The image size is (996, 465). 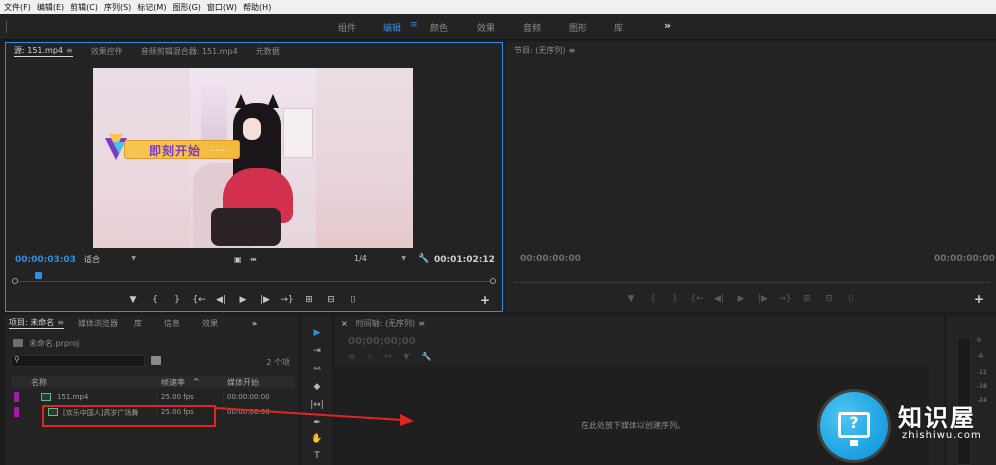 I want to click on clip-icon, so click(x=46, y=397).